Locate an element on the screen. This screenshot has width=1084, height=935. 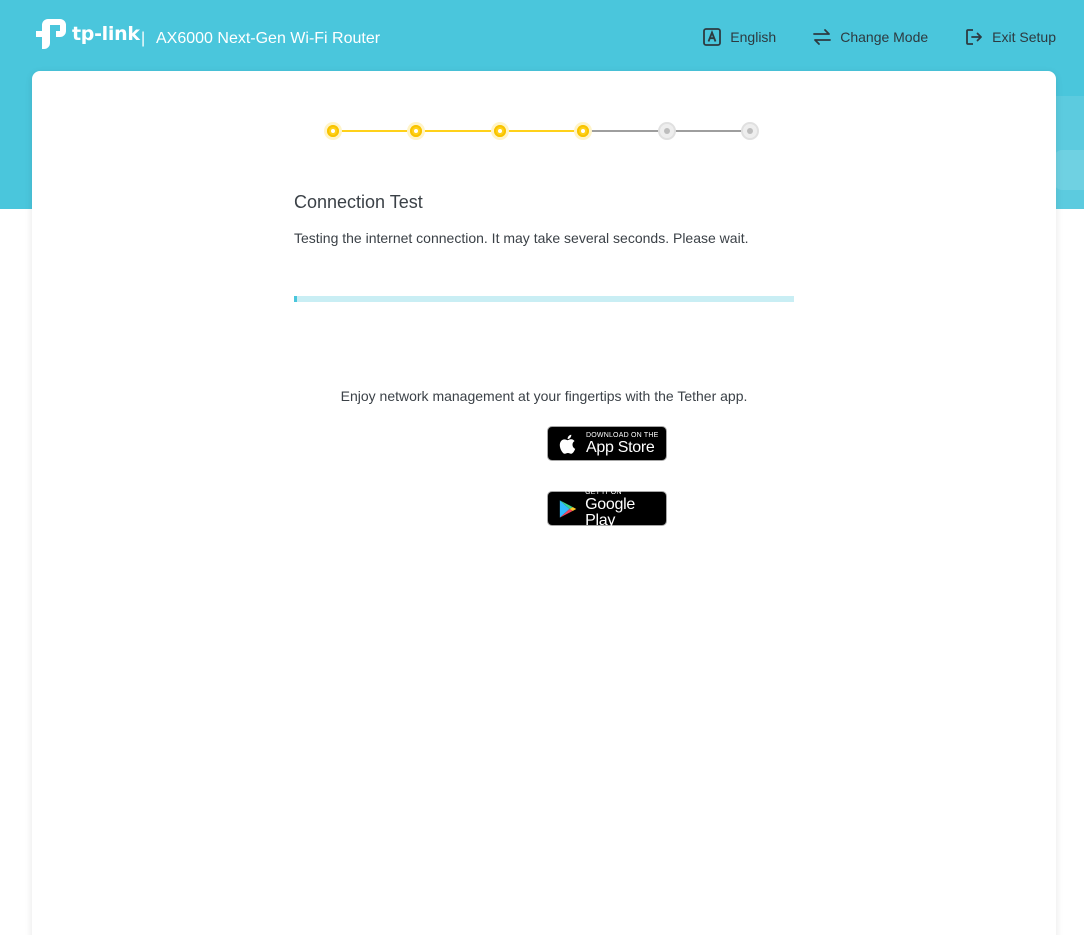
product-name: AX6000 Next-Gen Wi-Fi Router is located at coordinates (268, 38).